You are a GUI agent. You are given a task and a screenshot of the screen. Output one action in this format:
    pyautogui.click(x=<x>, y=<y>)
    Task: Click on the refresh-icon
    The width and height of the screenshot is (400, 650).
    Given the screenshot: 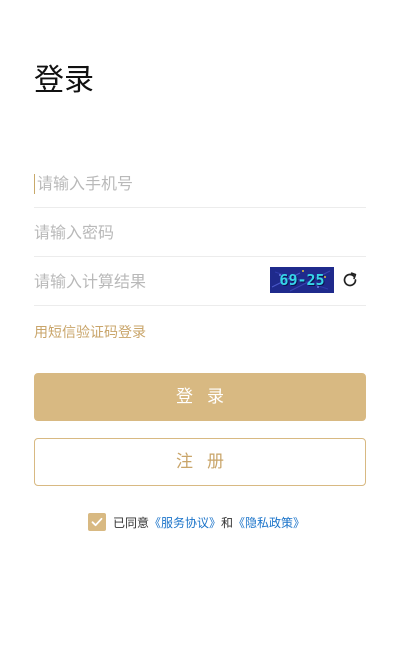 What is the action you would take?
    pyautogui.click(x=350, y=280)
    